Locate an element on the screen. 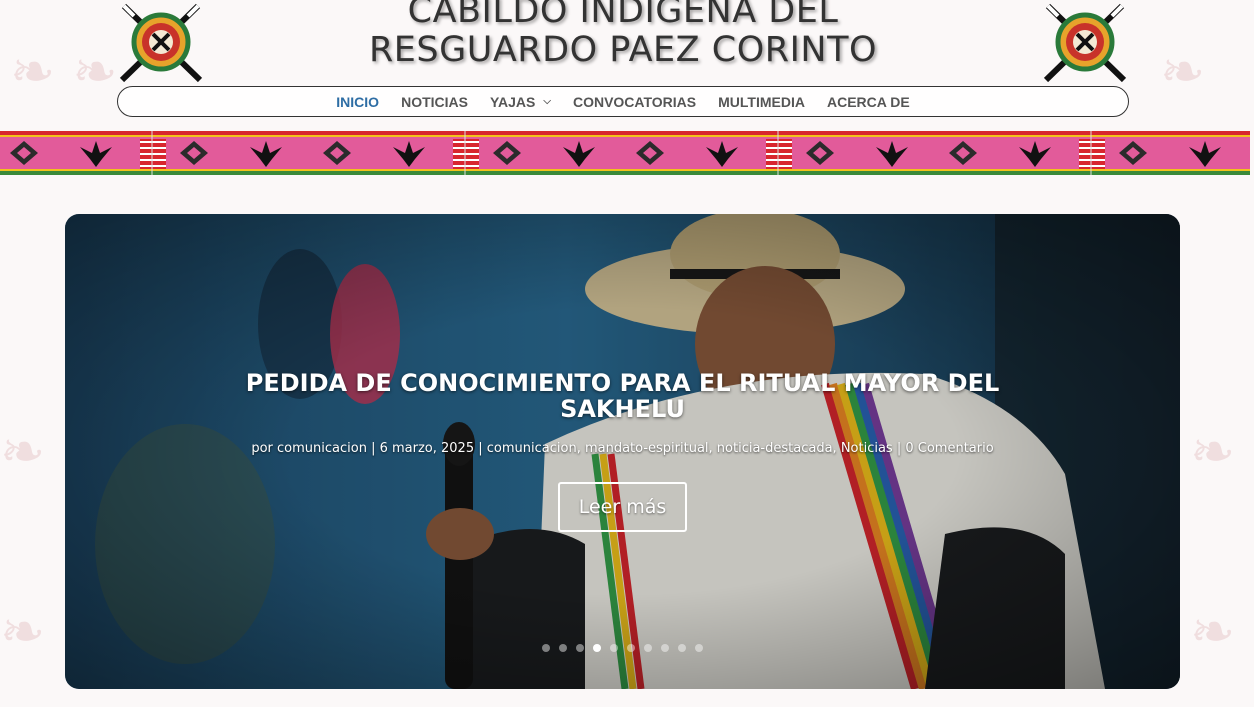 The height and width of the screenshot is (707, 1254). woven-pattern-band is located at coordinates (625, 153).